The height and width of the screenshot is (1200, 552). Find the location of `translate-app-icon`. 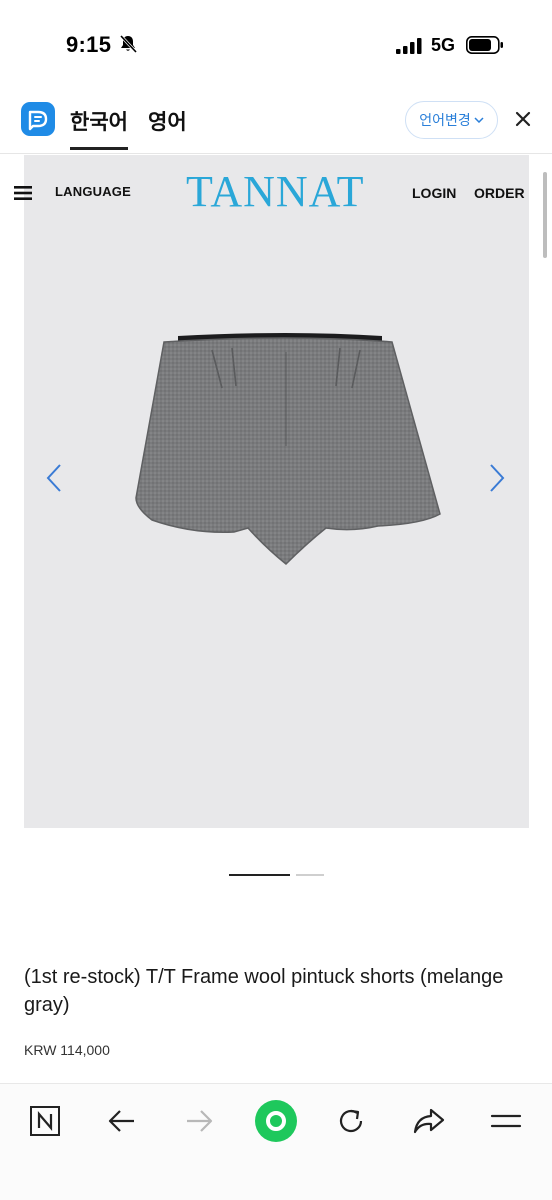

translate-app-icon is located at coordinates (38, 119).